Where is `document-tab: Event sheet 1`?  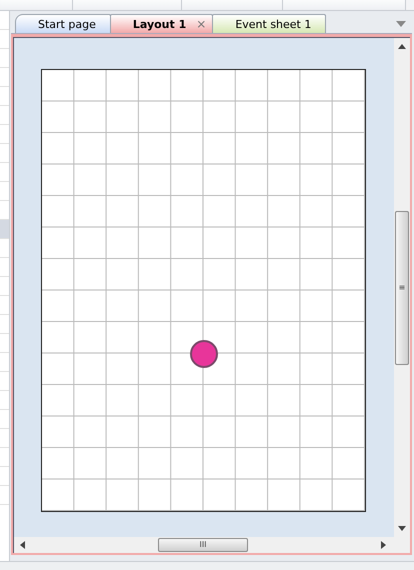
document-tab: Event sheet 1 is located at coordinates (269, 23).